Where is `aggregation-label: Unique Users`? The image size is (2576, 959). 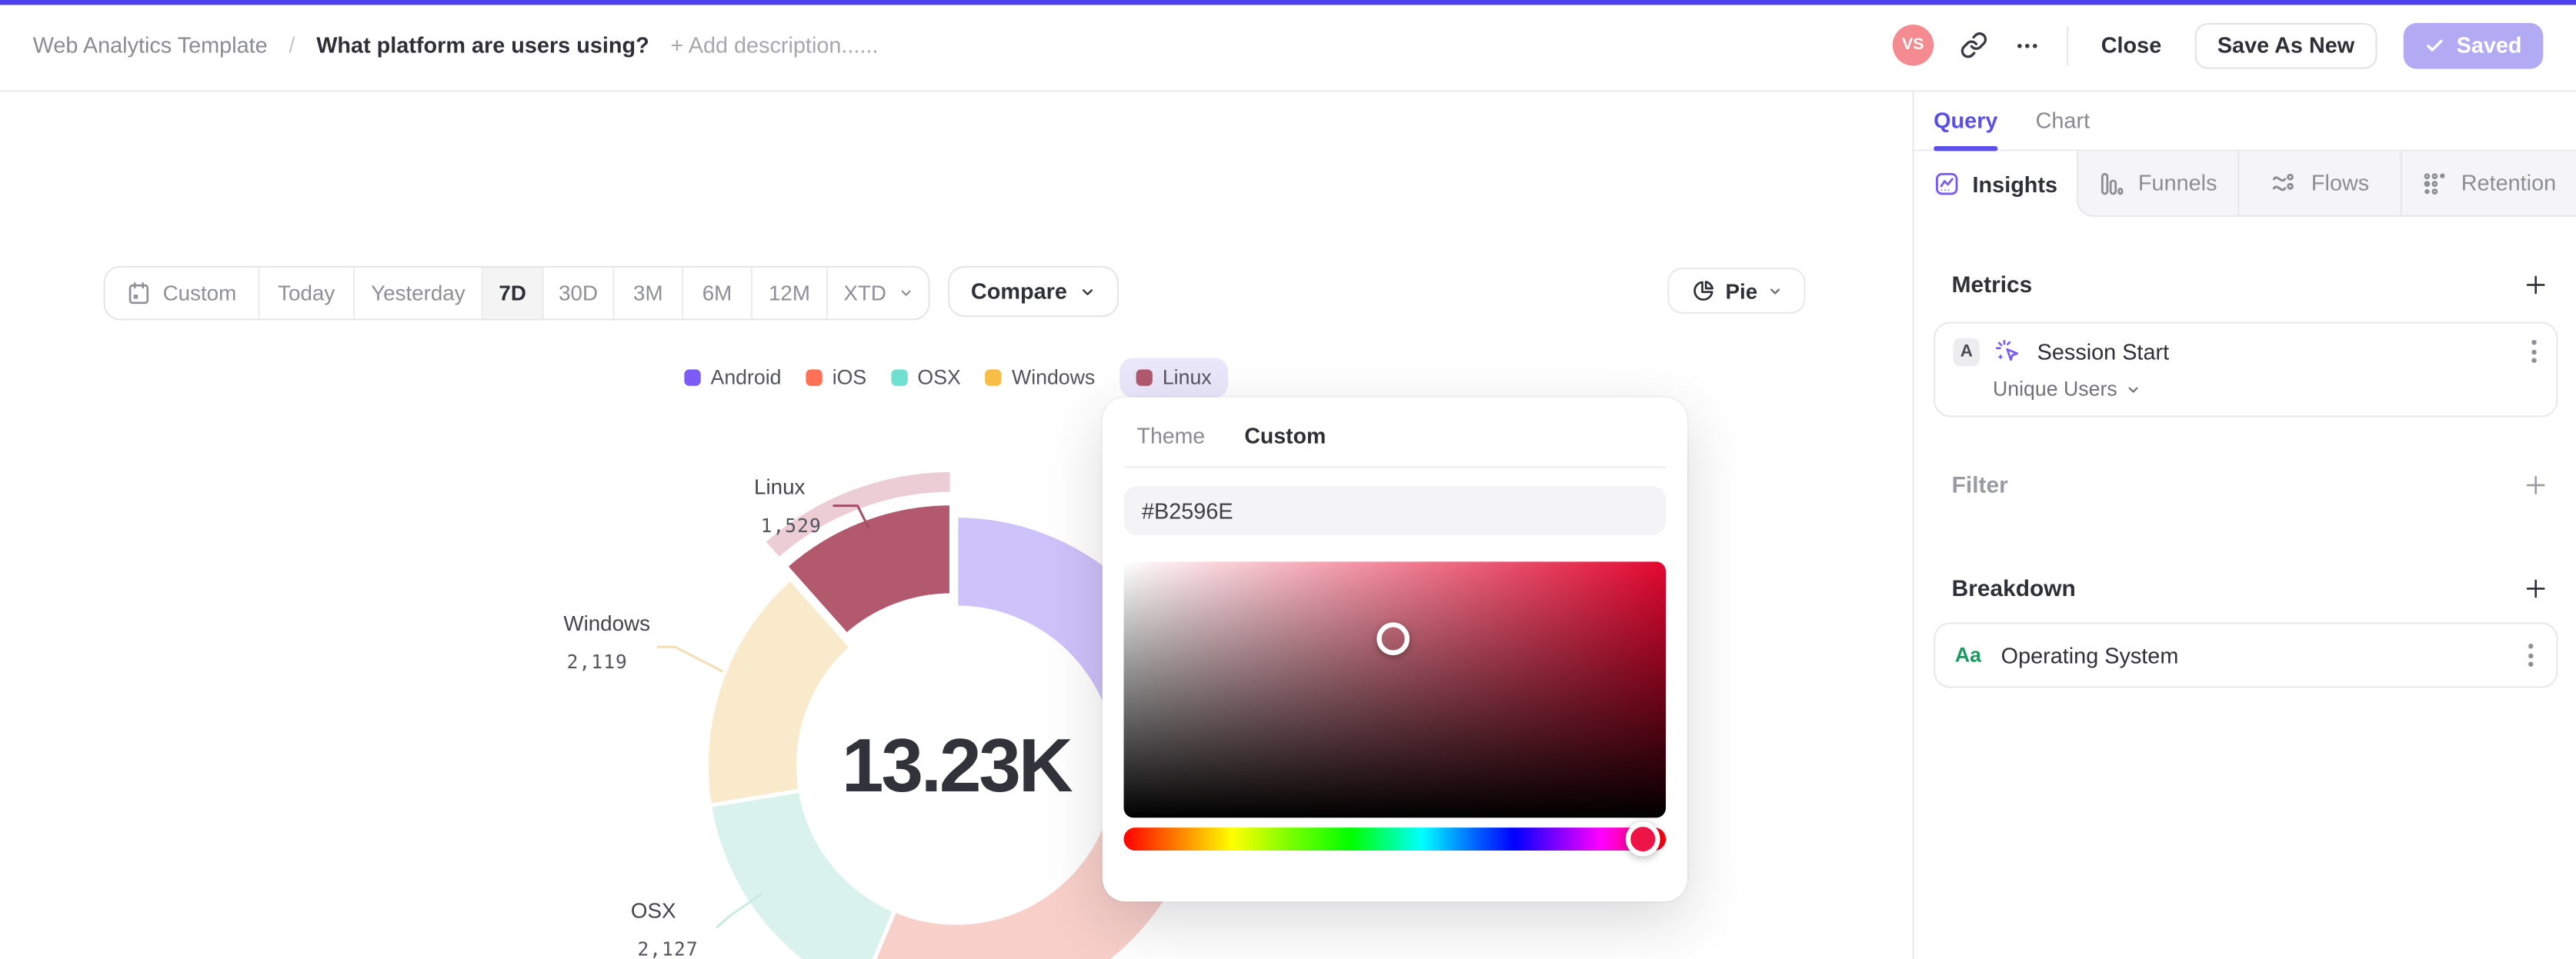
aggregation-label: Unique Users is located at coordinates (2055, 389).